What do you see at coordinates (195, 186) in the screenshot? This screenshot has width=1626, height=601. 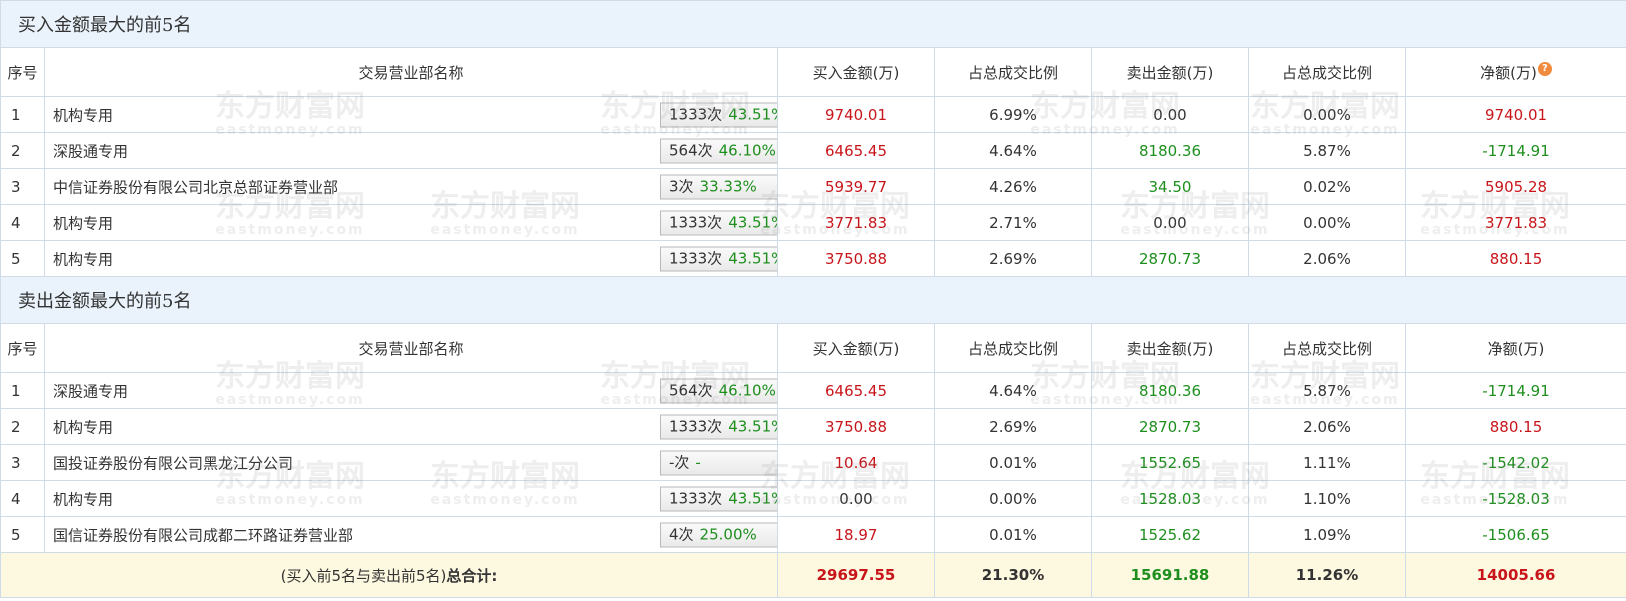 I see `branch-name-link: 中信证券股份有限公司北京总部证券营业部` at bounding box center [195, 186].